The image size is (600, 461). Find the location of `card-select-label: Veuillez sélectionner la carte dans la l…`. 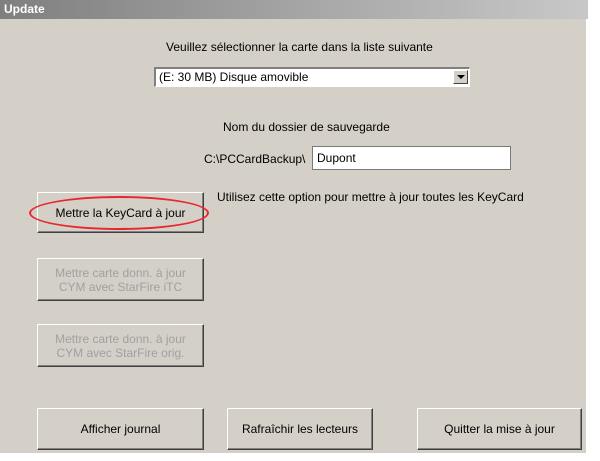

card-select-label: Veuillez sélectionner la carte dans la l… is located at coordinates (299, 47).